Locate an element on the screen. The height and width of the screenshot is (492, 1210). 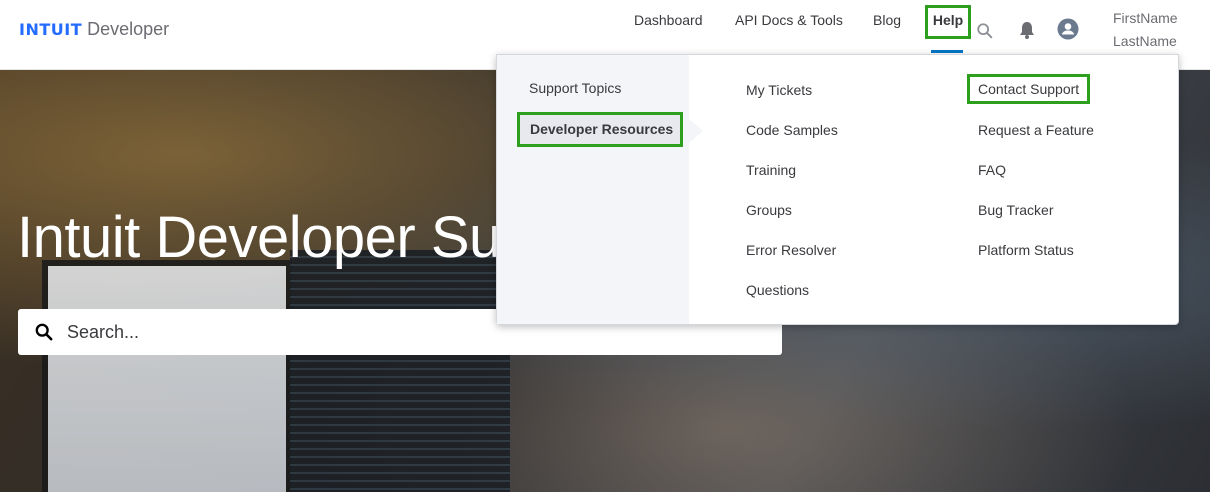
link-platform-status: Platform Status is located at coordinates (1026, 250).